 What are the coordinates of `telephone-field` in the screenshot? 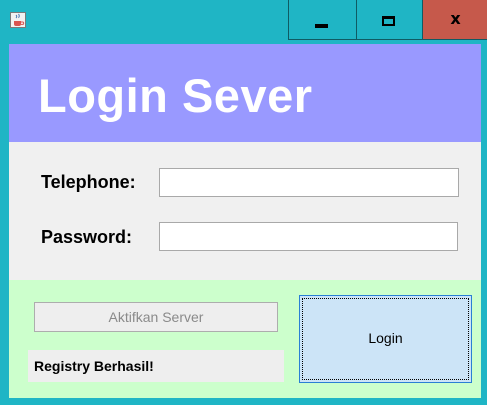 It's located at (309, 182).